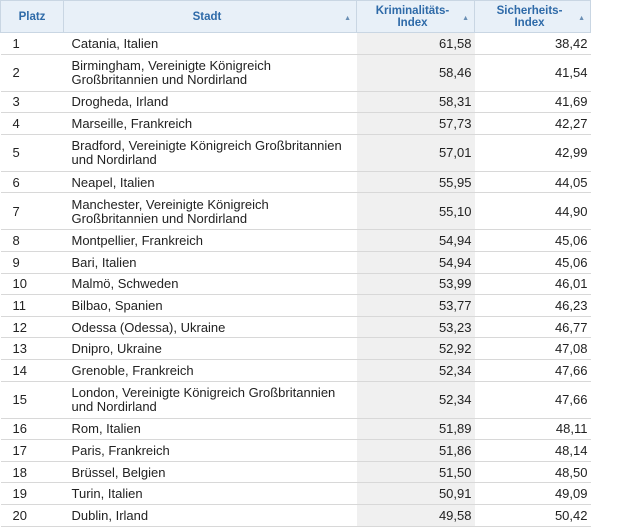 This screenshot has width=620, height=531. Describe the element at coordinates (210, 348) in the screenshot. I see `city-cell: Dnipro, Ukraine` at that location.